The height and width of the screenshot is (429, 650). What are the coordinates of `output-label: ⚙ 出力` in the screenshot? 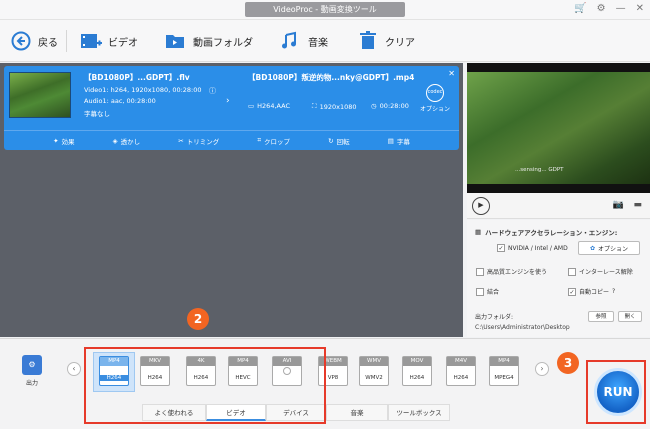 It's located at (32, 371).